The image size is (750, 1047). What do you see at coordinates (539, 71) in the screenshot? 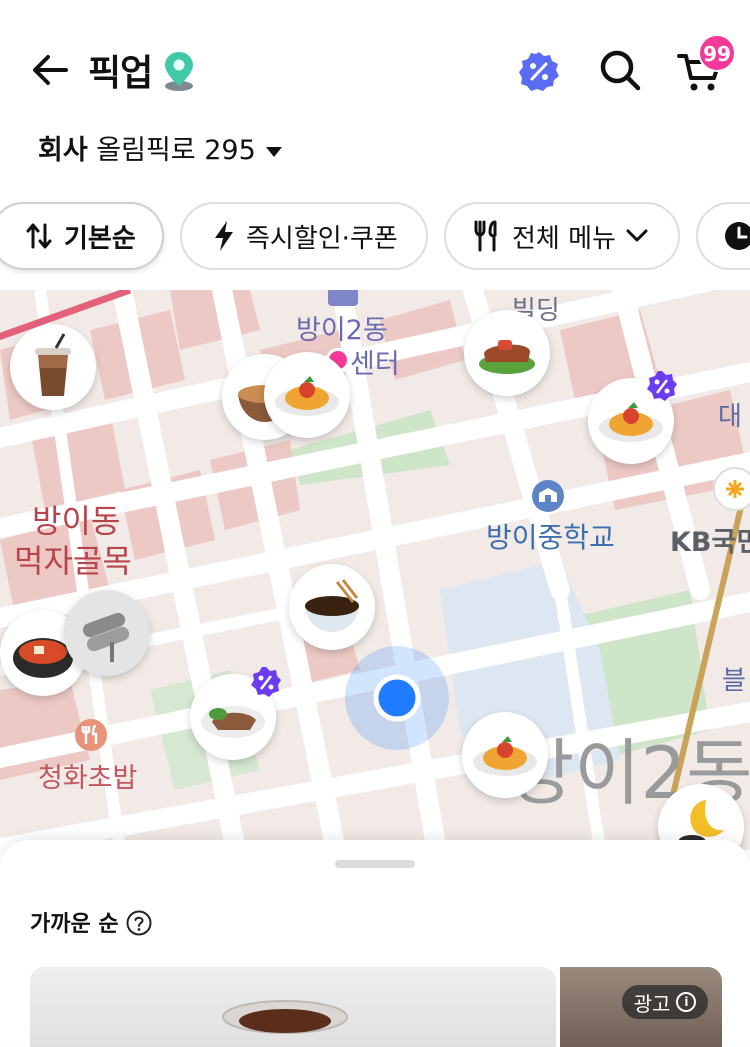
I see `coupon-icon` at bounding box center [539, 71].